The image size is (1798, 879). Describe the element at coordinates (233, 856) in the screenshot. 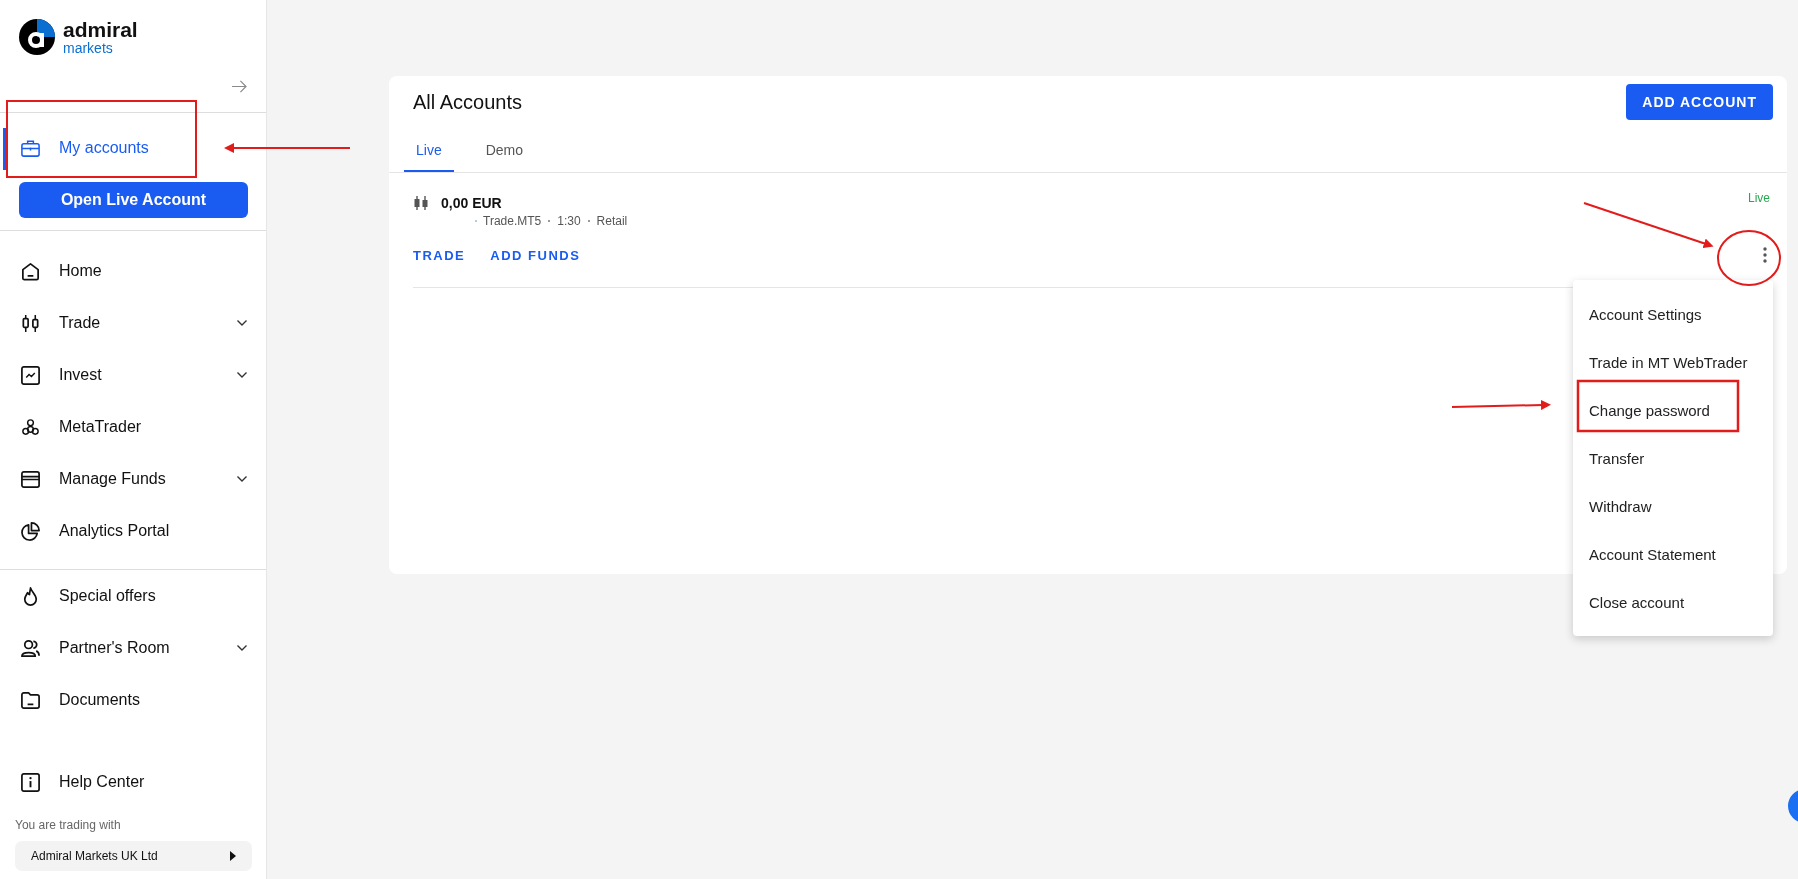

I see `caret-right-icon` at that location.